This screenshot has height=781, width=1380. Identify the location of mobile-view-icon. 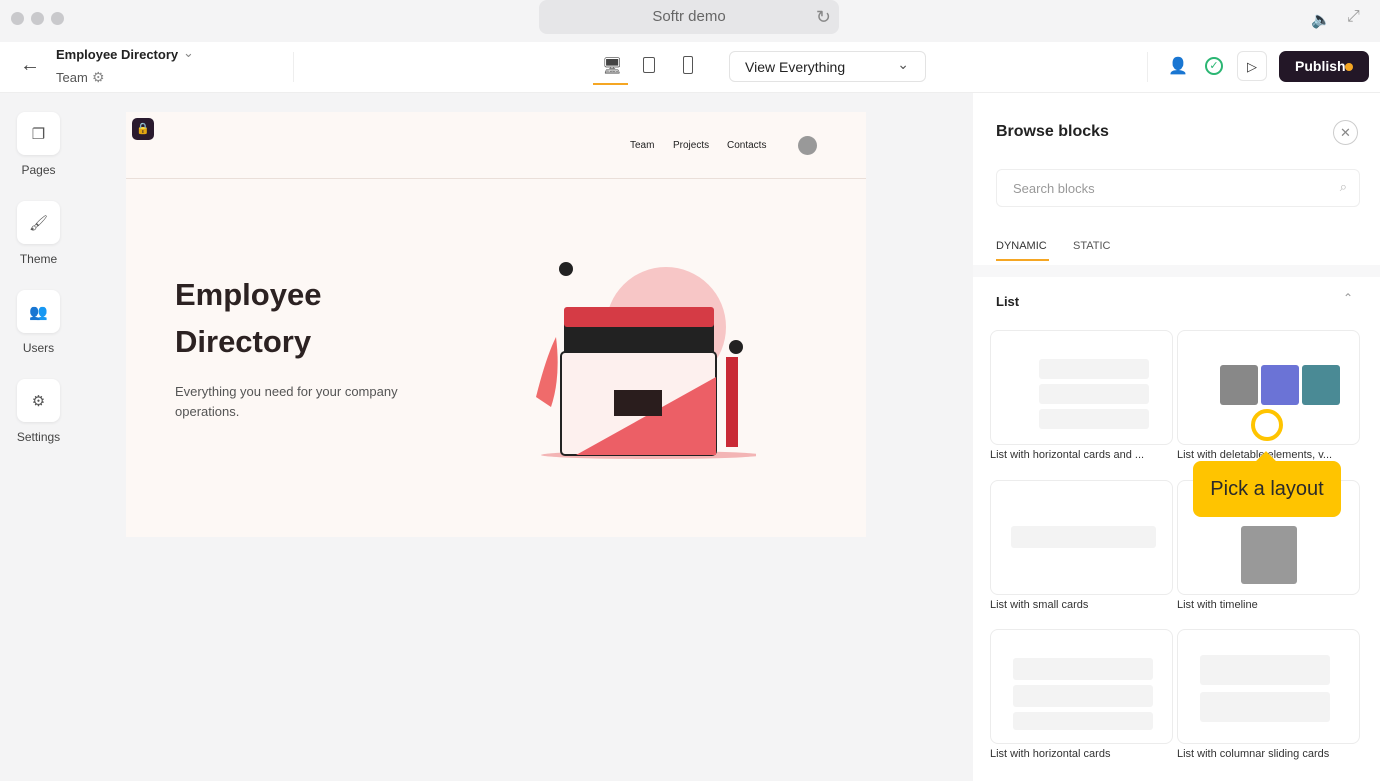
(688, 65).